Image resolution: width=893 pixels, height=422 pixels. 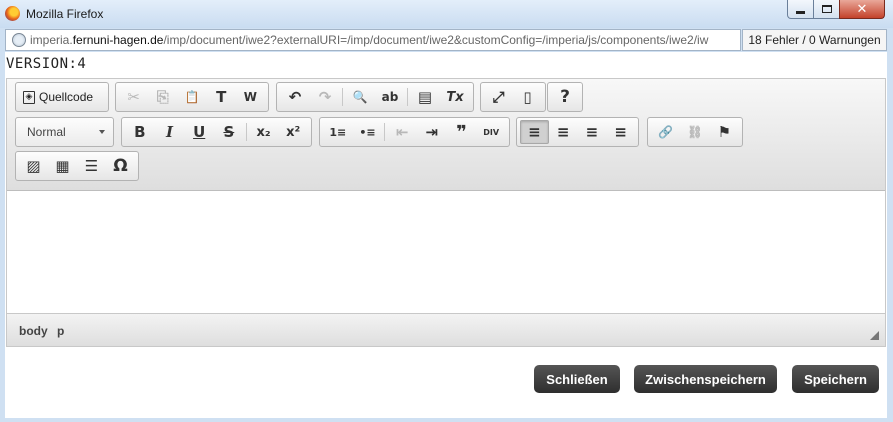 I want to click on blockquote-button: ❞, so click(x=462, y=132).